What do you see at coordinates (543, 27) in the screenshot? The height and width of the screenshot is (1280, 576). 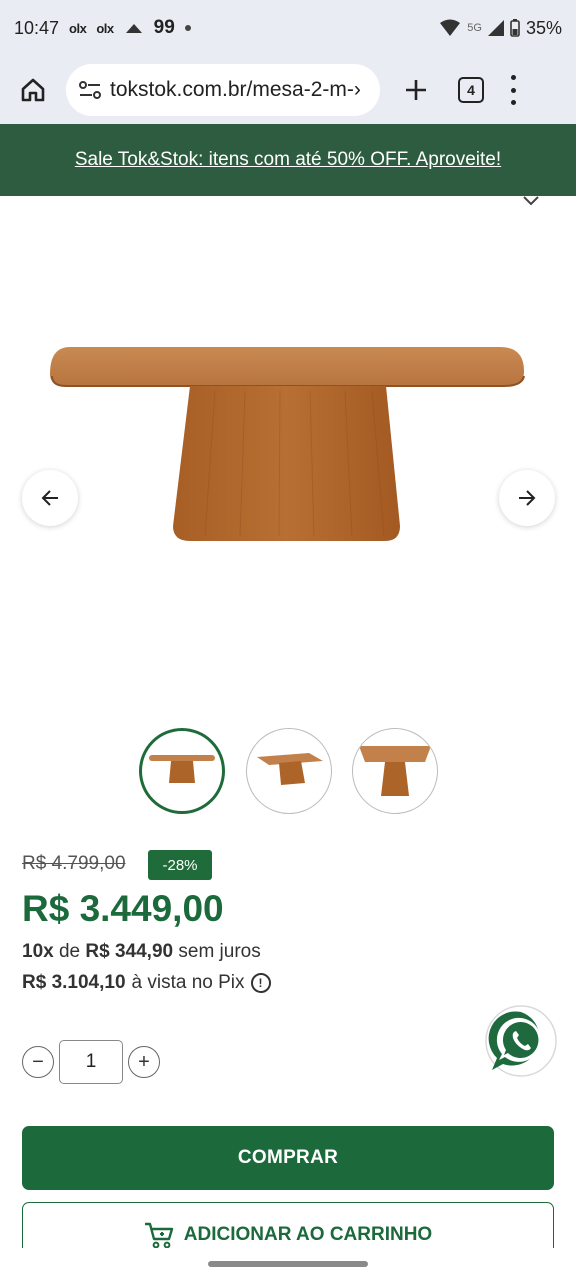 I see `battery-percent: 35%` at bounding box center [543, 27].